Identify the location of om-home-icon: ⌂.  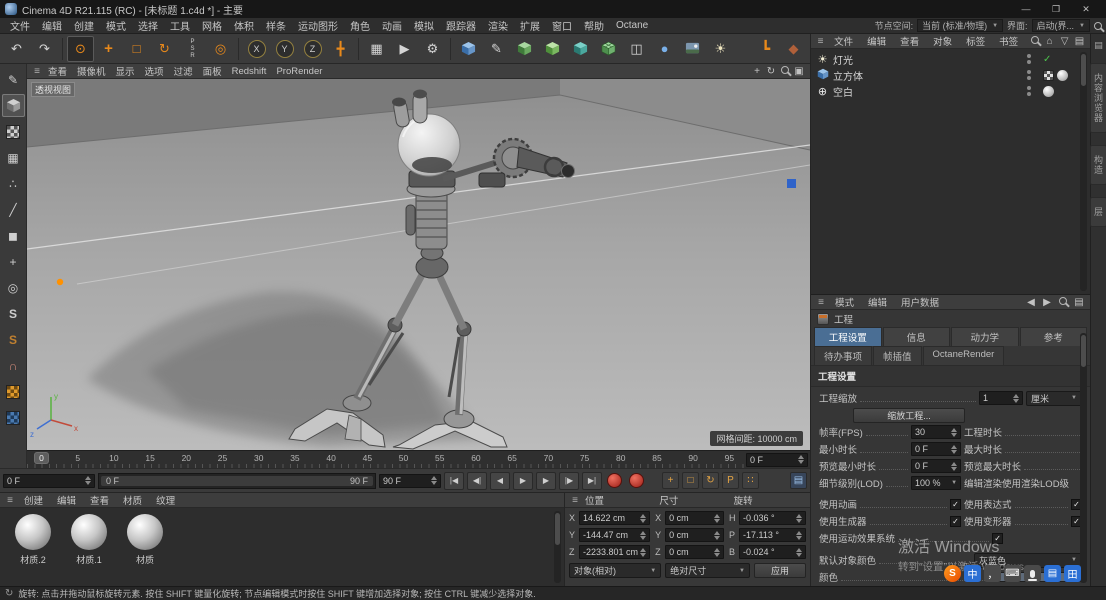
(1049, 41).